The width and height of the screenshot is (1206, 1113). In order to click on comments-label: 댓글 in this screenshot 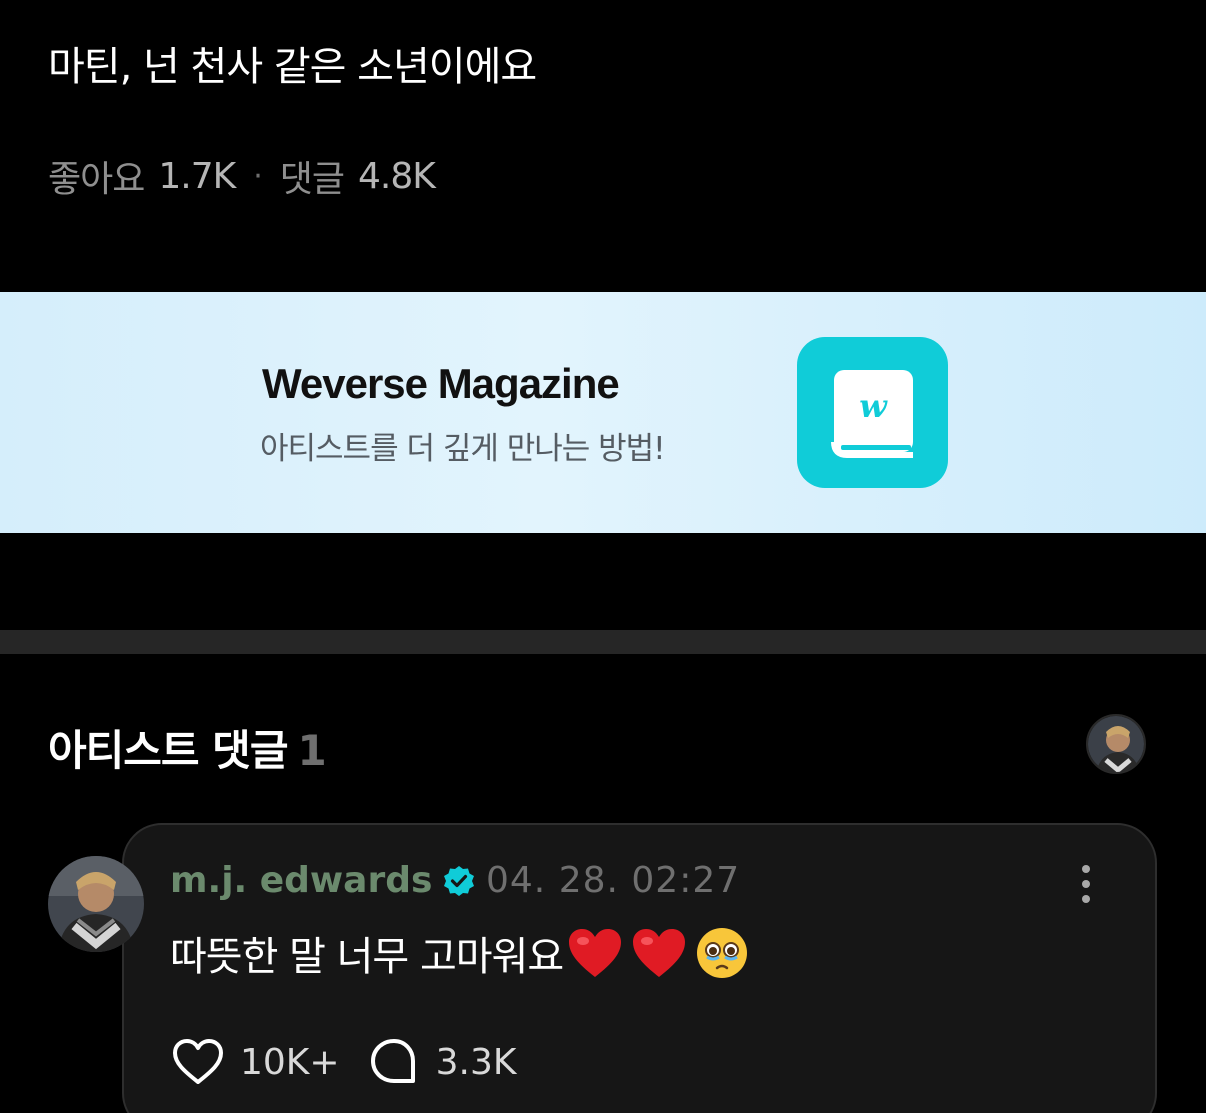, I will do `click(312, 176)`.